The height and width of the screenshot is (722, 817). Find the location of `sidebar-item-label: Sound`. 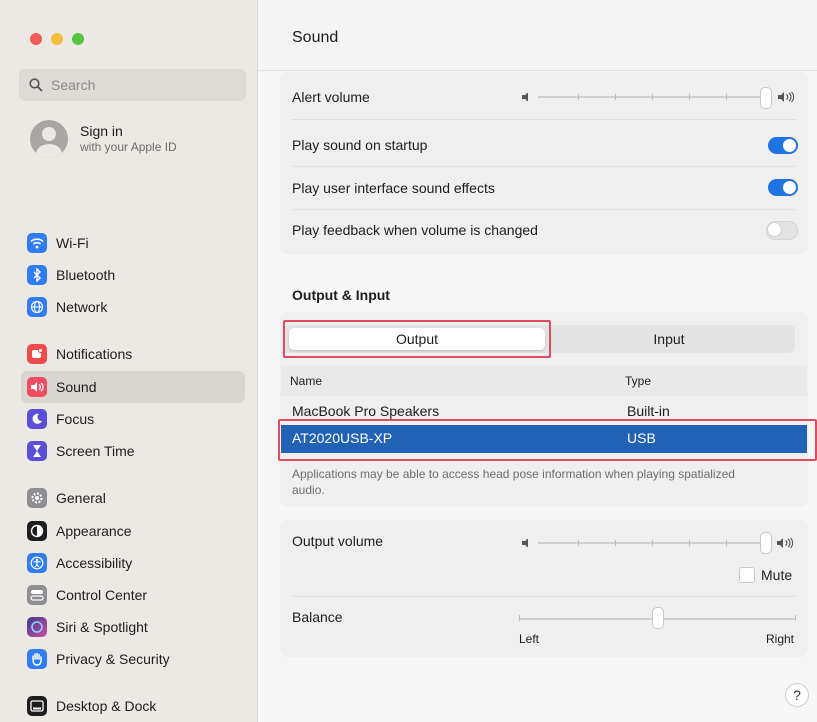

sidebar-item-label: Sound is located at coordinates (76, 387).